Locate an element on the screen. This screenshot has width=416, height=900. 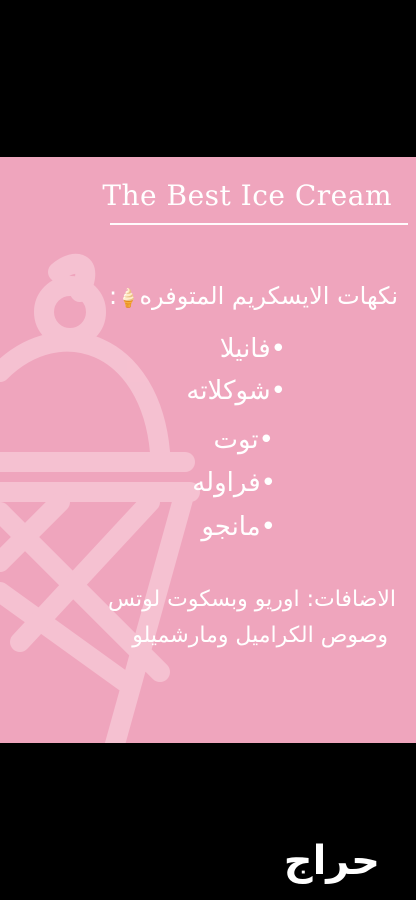
heading-text: نكهات الايسكريم المتوفره is located at coordinates (268, 296).